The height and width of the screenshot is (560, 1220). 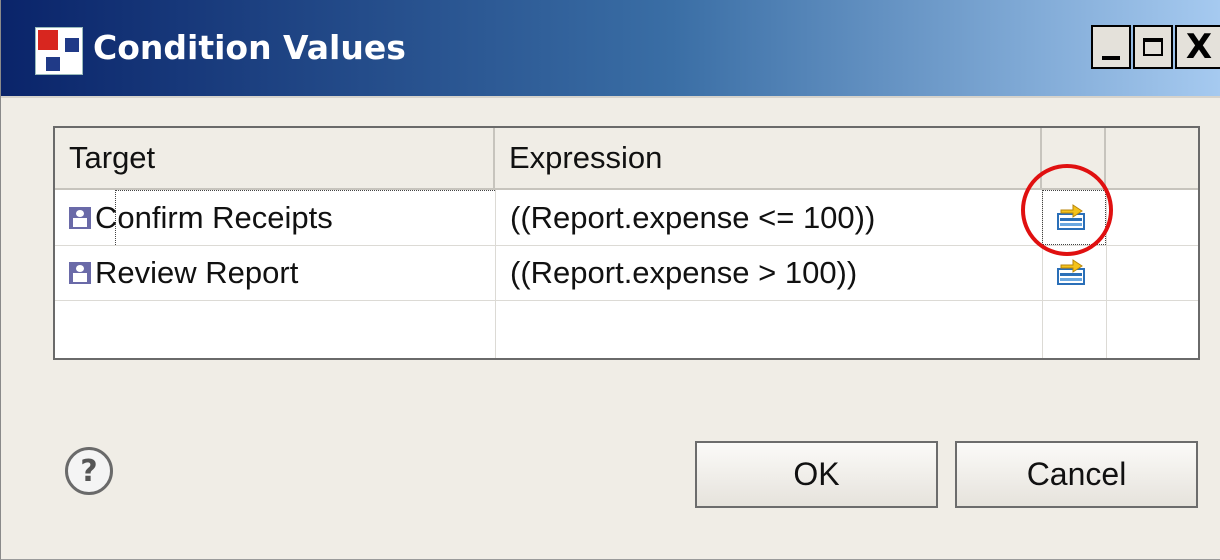 I want to click on expression-cell: ((Report.expense > 100)), so click(x=683, y=272).